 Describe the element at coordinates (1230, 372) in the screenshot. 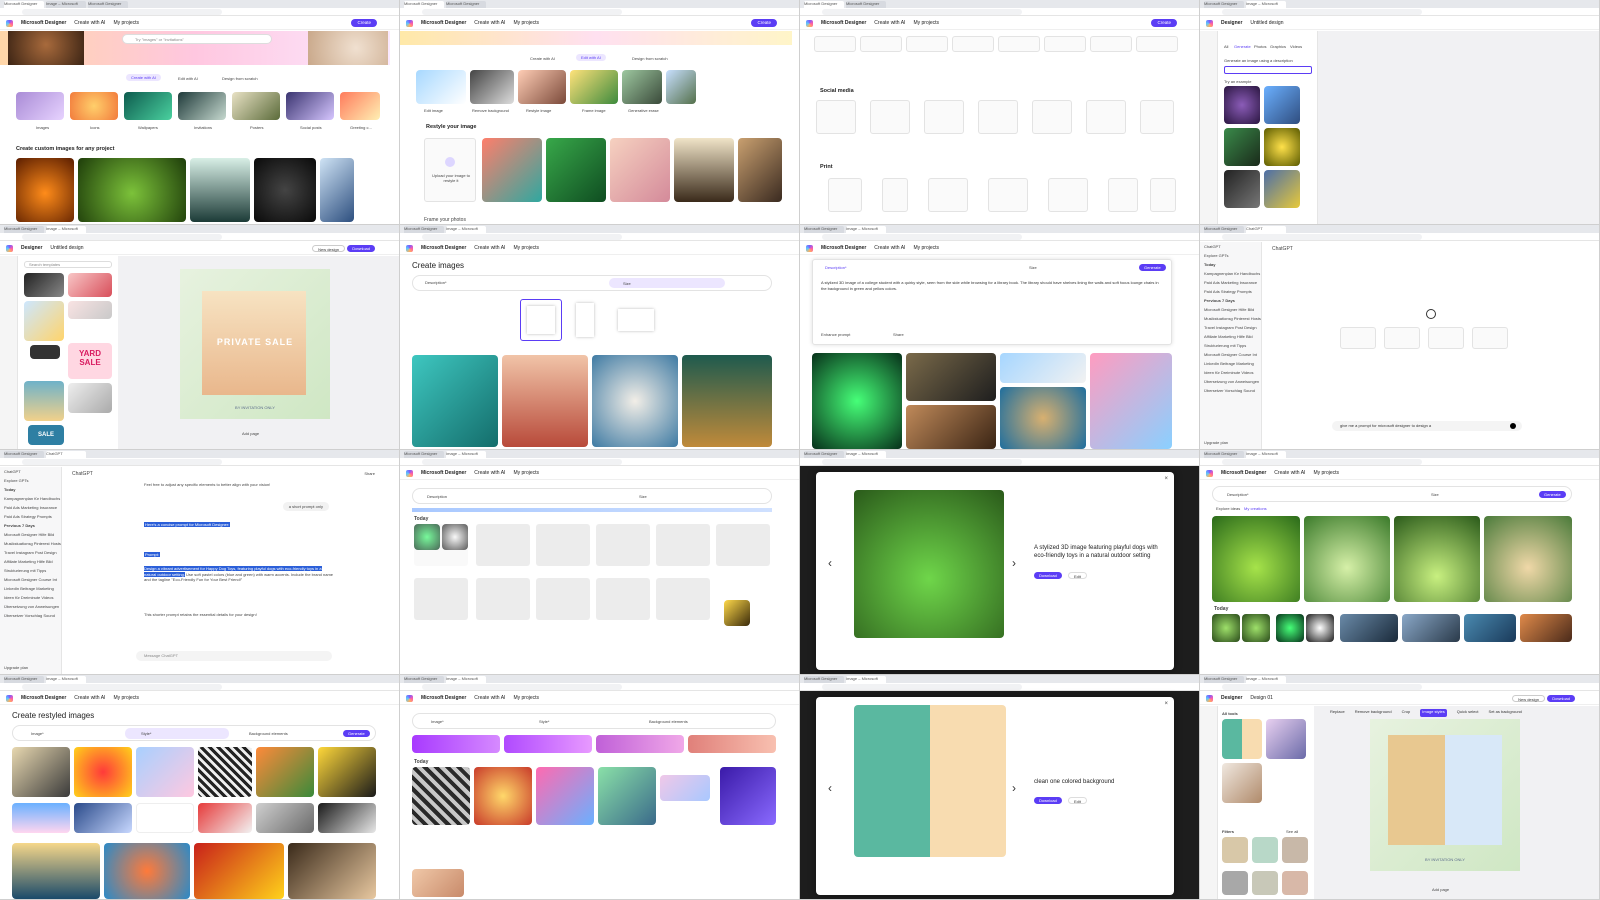

I see `sidebar-item: Ideen für Dreiminute Videos` at that location.